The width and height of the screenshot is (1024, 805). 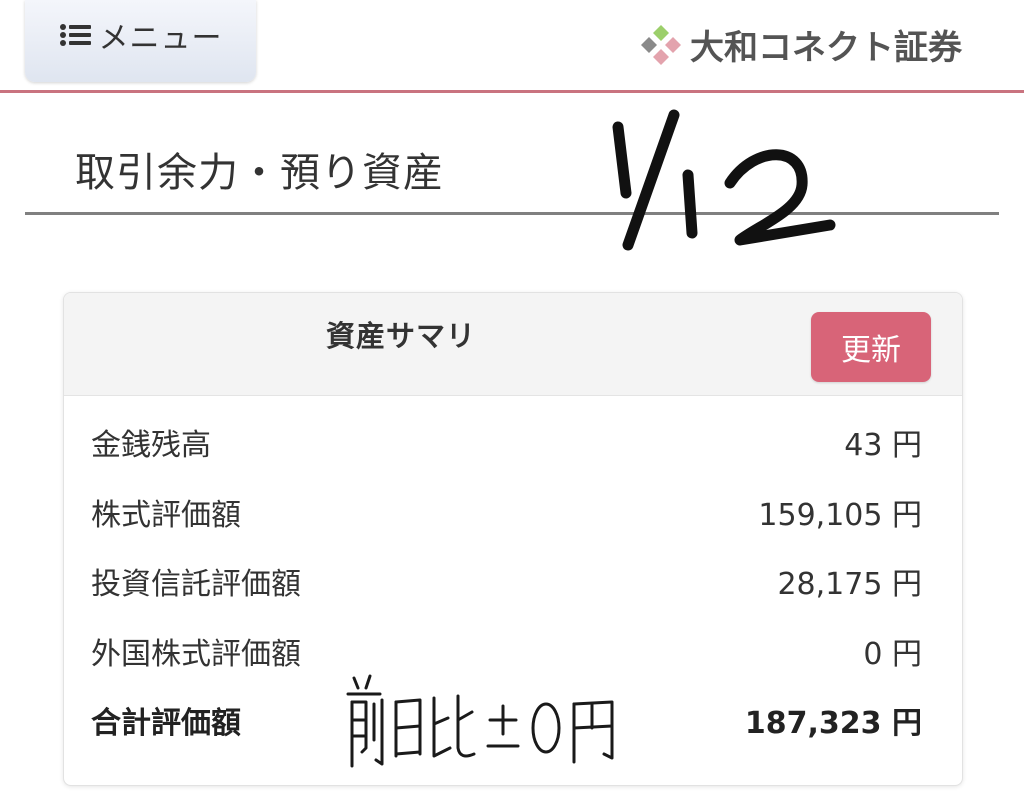 I want to click on handwritten-note, so click(x=480, y=721).